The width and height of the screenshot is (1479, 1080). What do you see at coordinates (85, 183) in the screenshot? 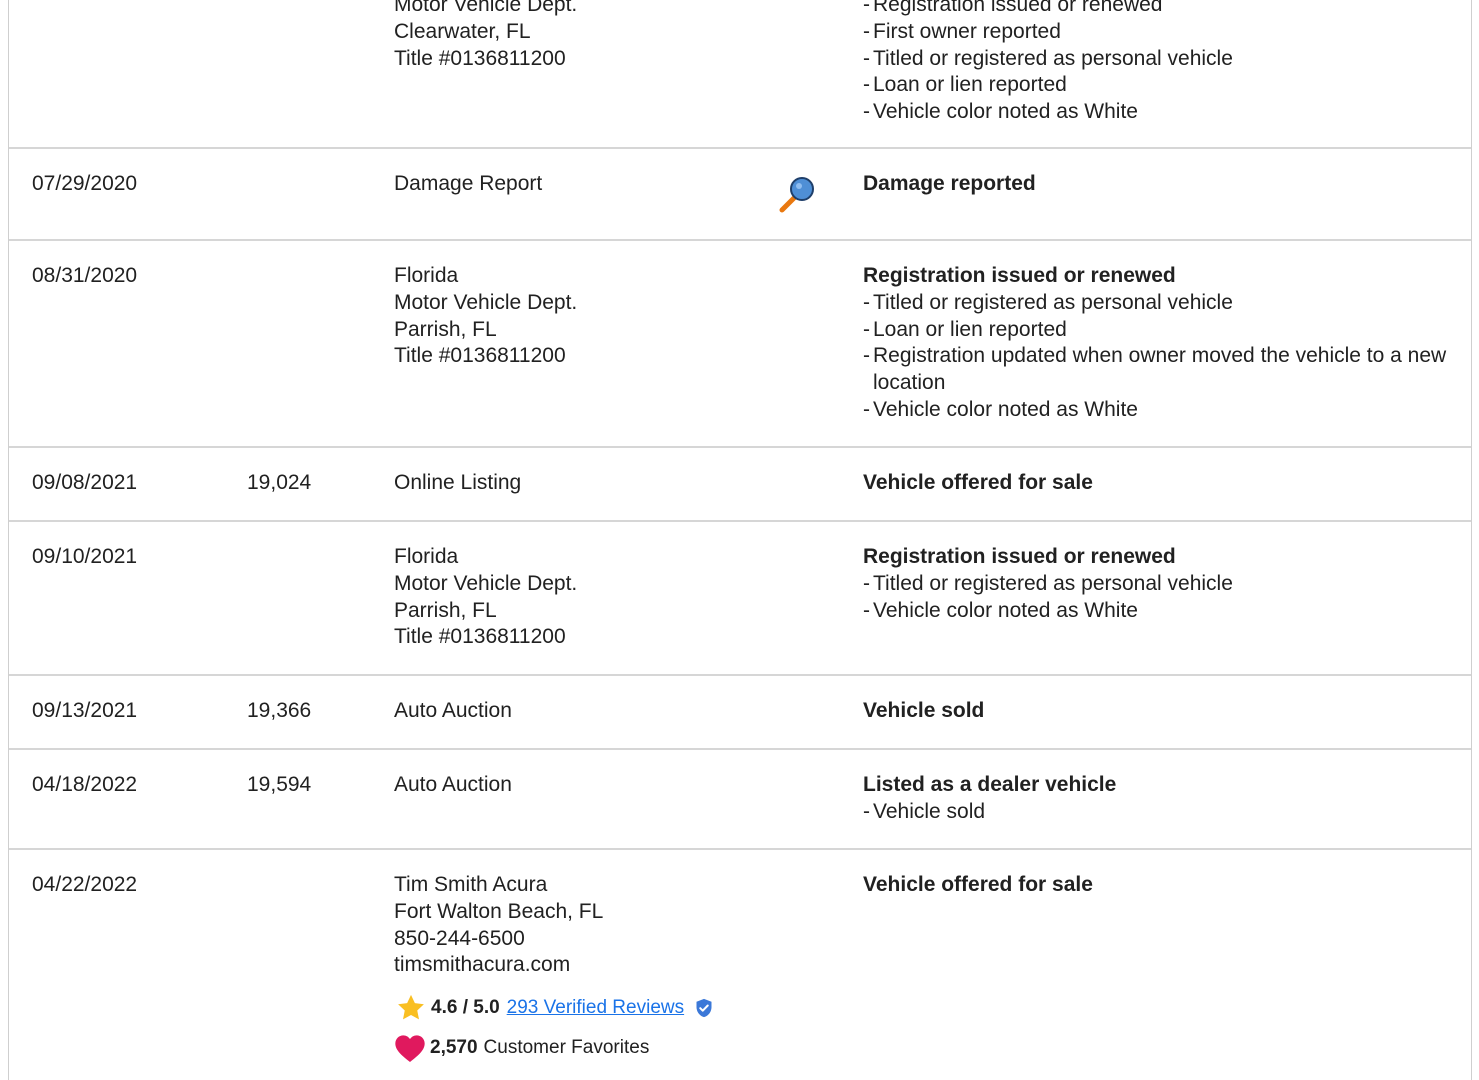
I see `record-date: 07/29/2020` at bounding box center [85, 183].